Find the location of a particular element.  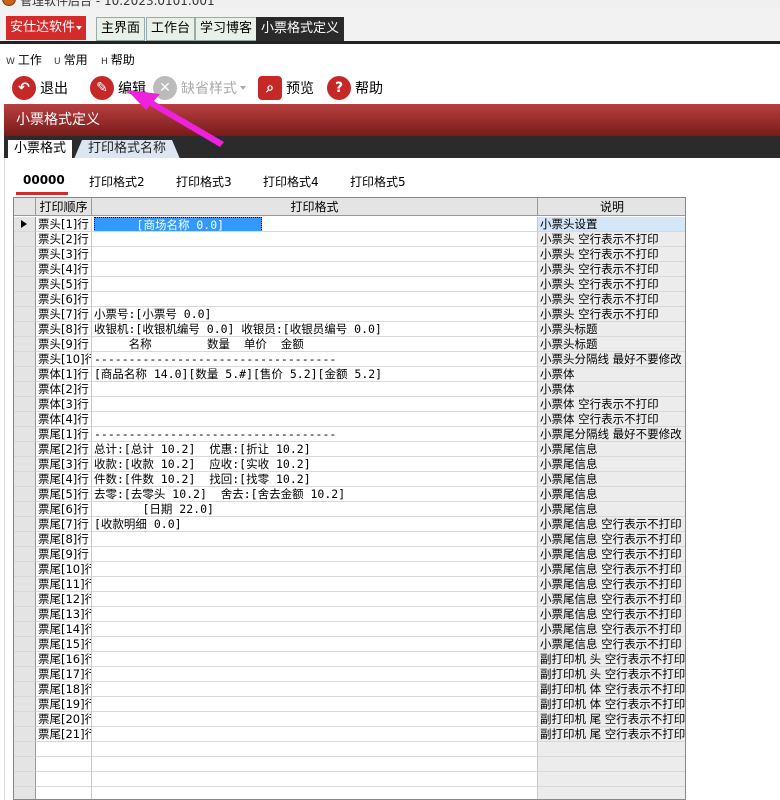

format-tab-2: 打印格式2 is located at coordinates (117, 181).